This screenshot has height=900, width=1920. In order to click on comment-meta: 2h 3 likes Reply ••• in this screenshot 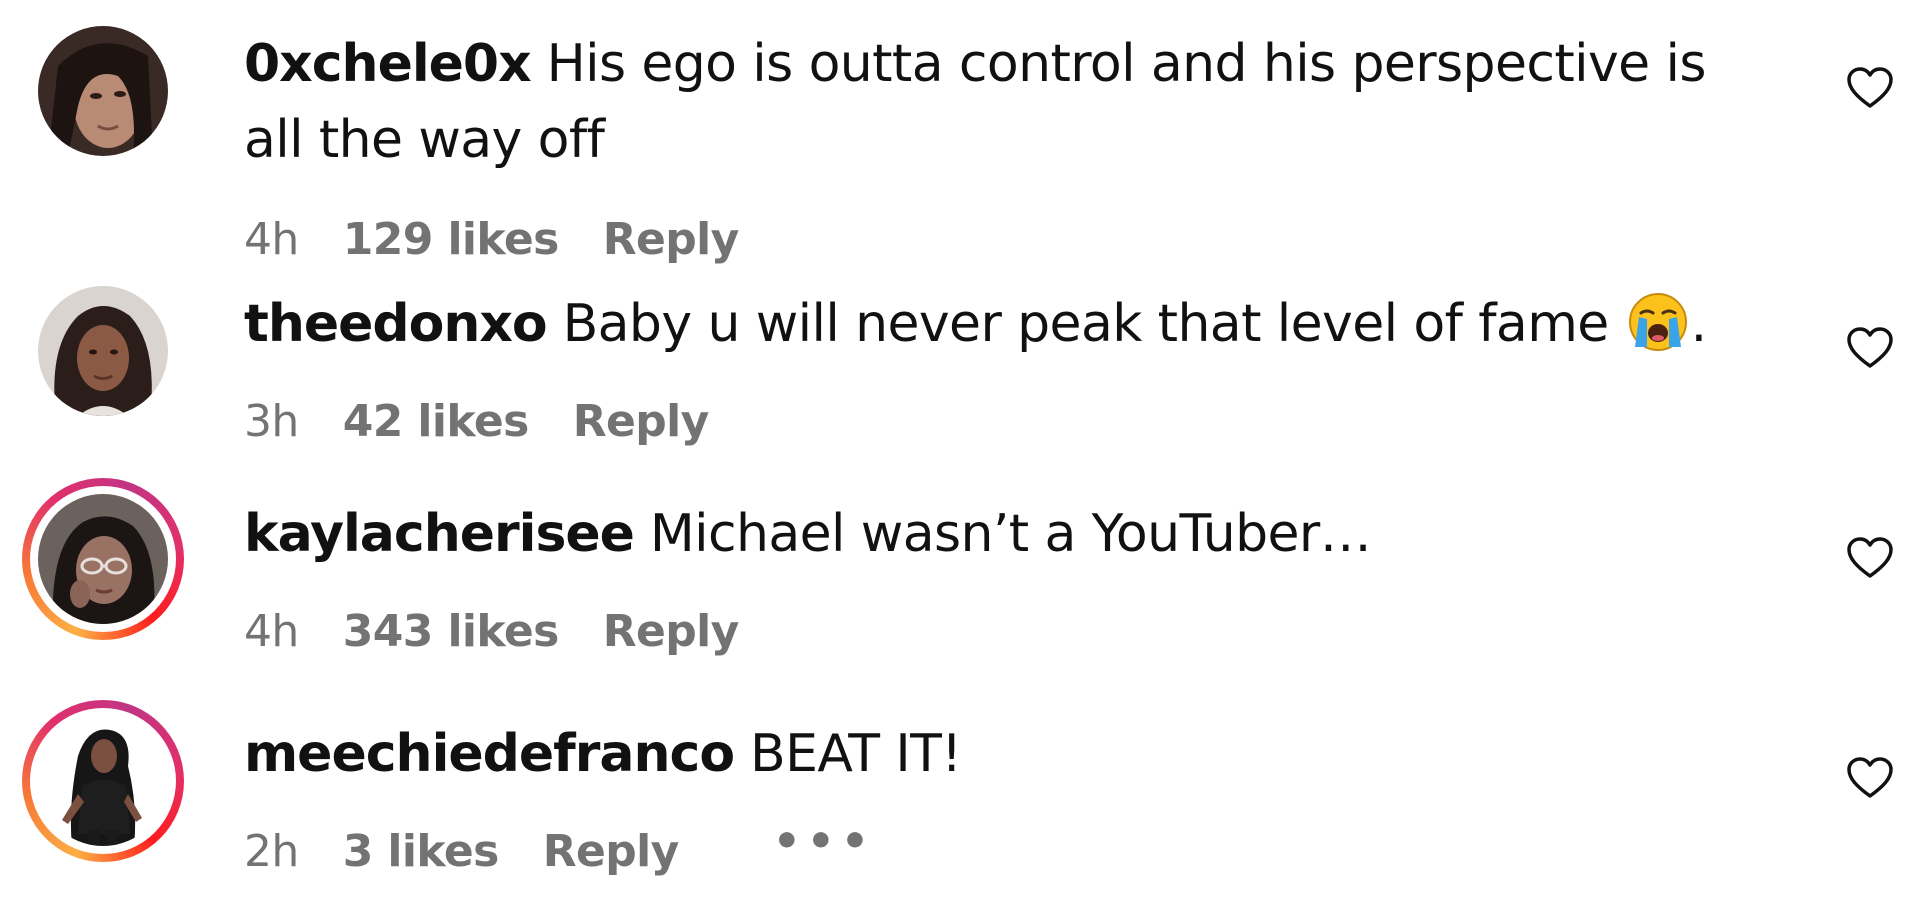, I will do `click(581, 846)`.